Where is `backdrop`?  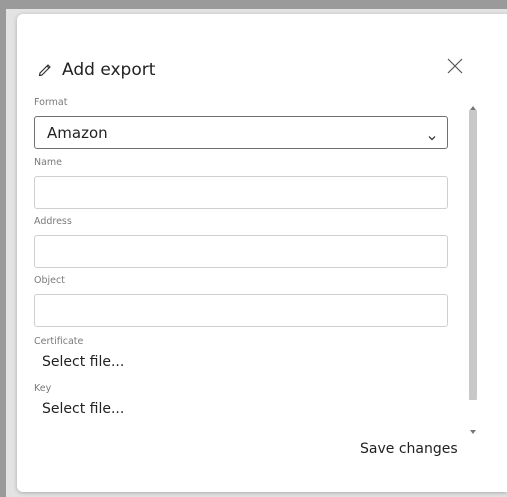 backdrop is located at coordinates (253, 4).